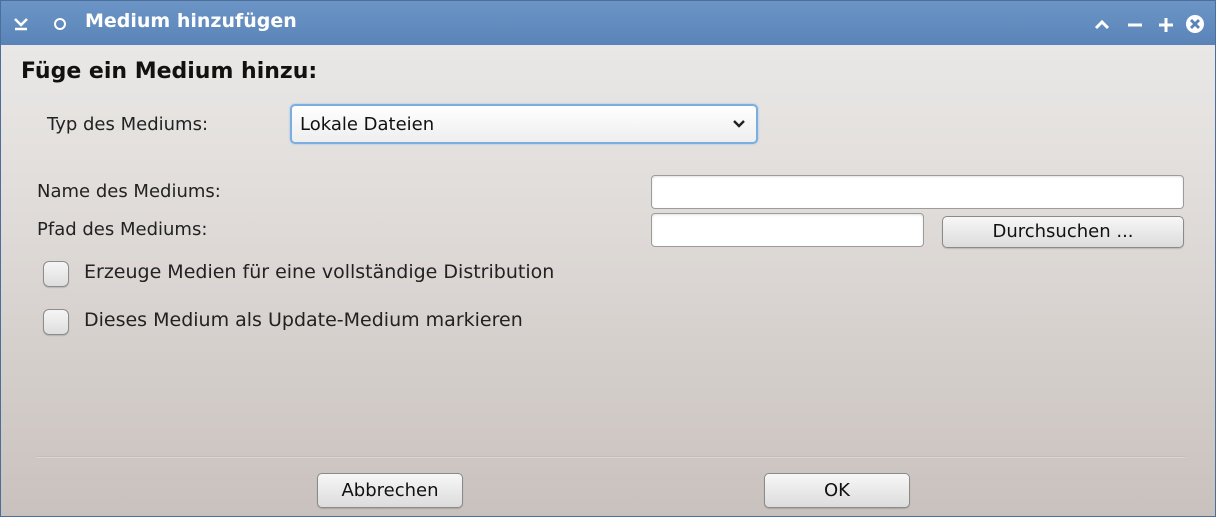  I want to click on cancel-button: Abbrechen, so click(390, 490).